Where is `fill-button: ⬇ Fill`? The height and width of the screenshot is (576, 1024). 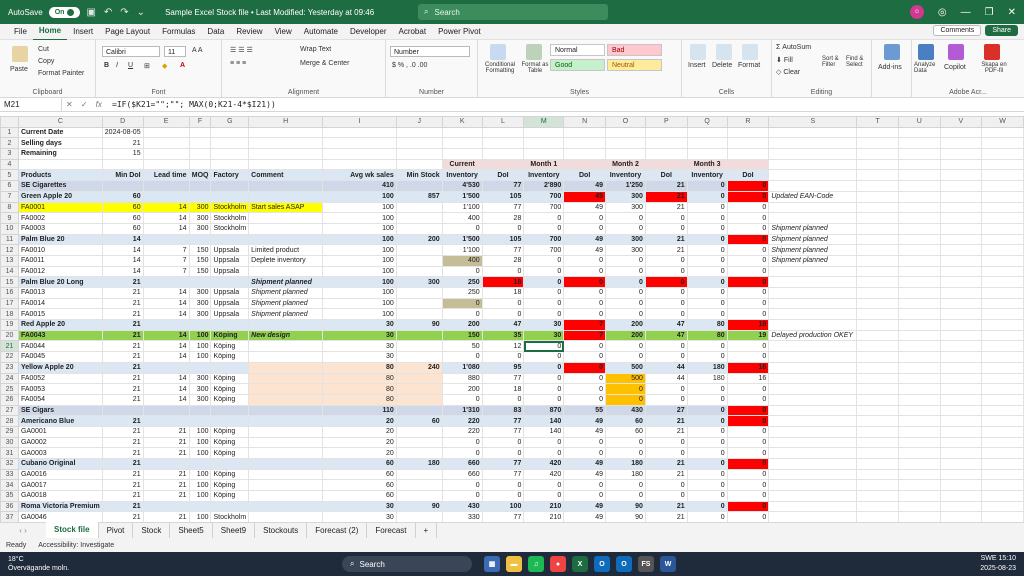 fill-button: ⬇ Fill is located at coordinates (784, 60).